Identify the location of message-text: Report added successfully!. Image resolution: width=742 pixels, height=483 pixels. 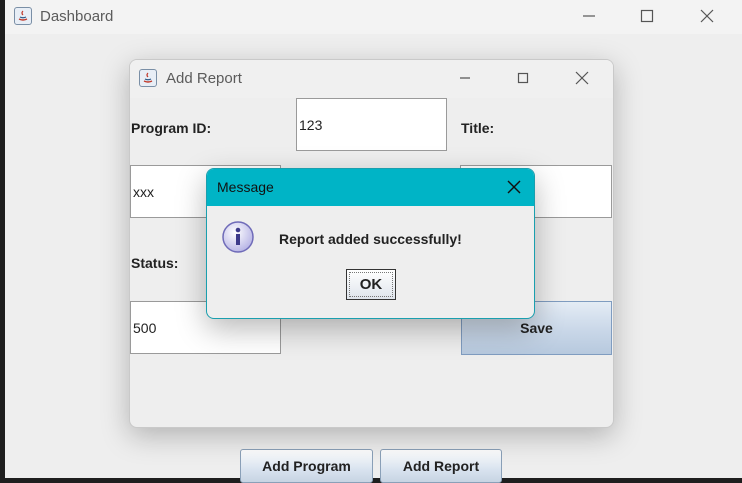
(370, 239).